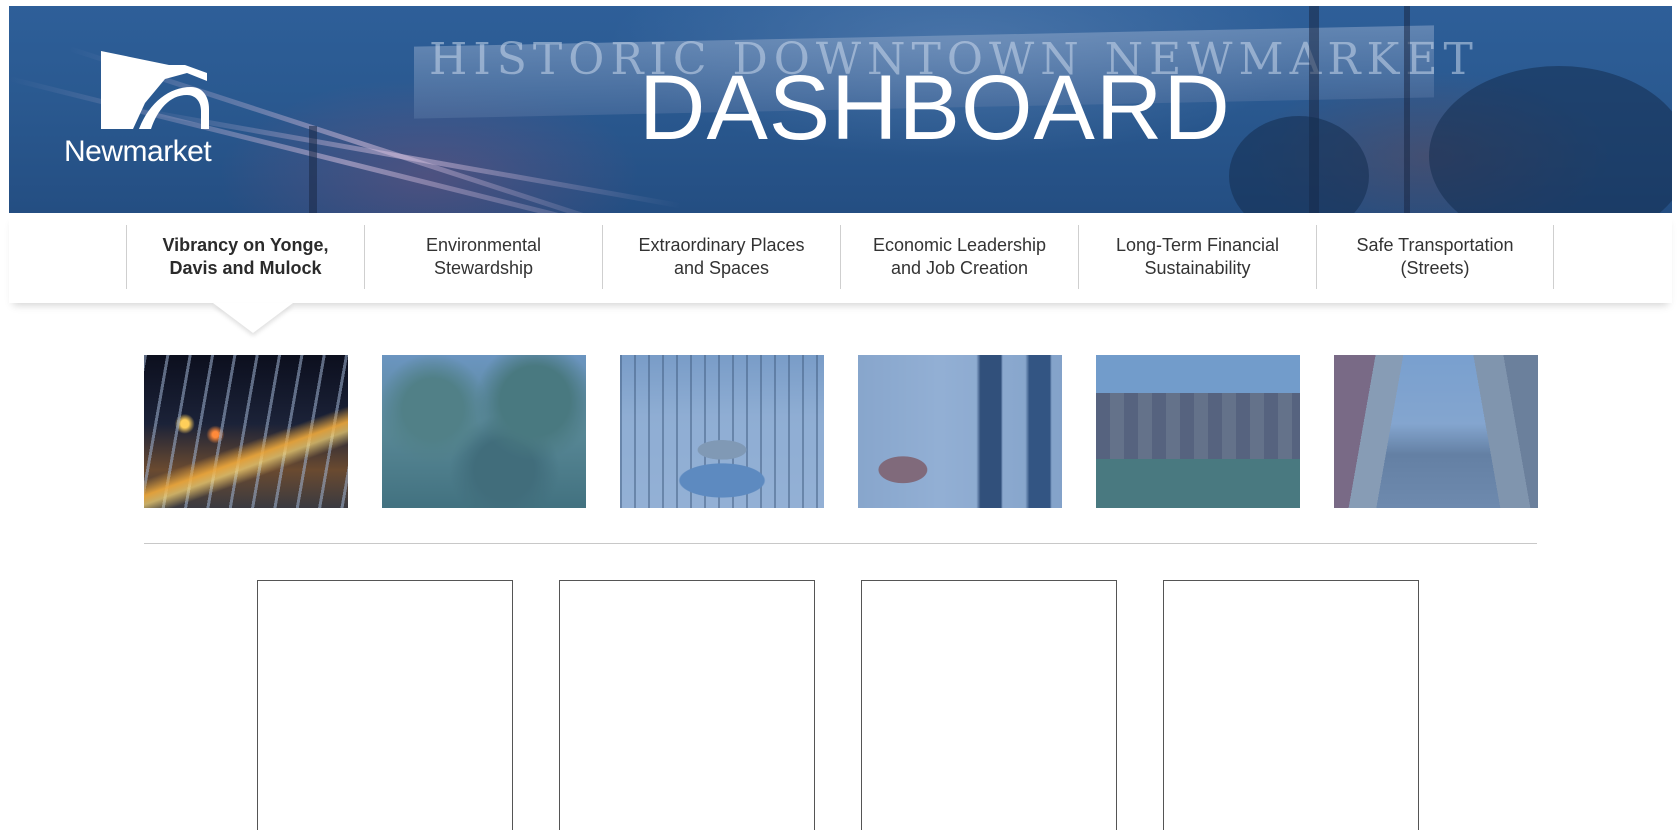  I want to click on tab-vibrancy: Vibrancy on Yonge, Davis and Mulock, so click(245, 257).